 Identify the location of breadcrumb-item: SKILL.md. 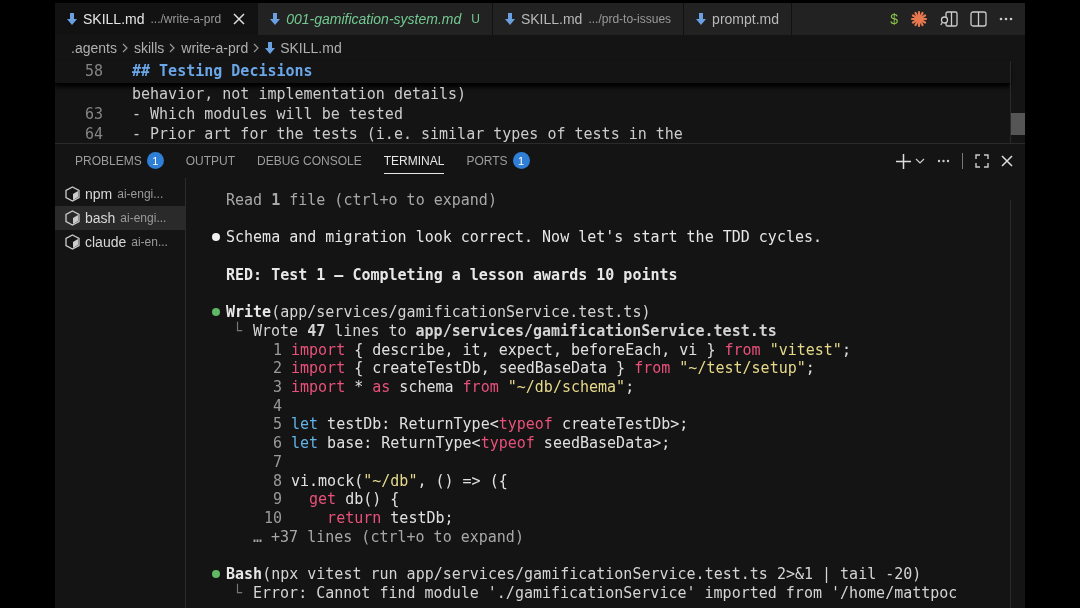
(311, 48).